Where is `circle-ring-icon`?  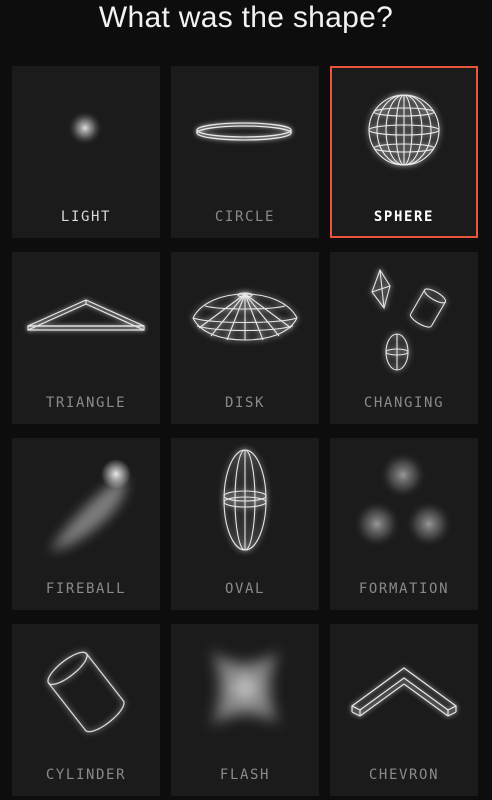
circle-ring-icon is located at coordinates (244, 131).